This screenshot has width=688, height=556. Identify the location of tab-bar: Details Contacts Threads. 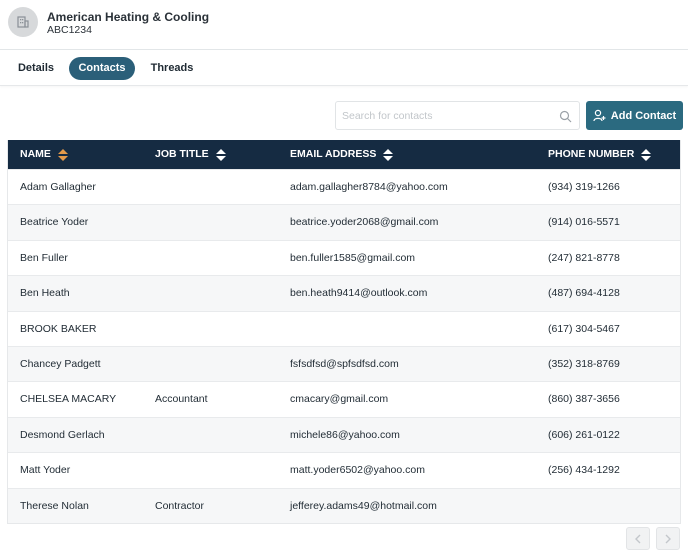
(344, 68).